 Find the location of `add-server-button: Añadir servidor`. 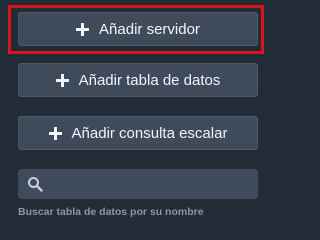

add-server-button: Añadir servidor is located at coordinates (138, 29).